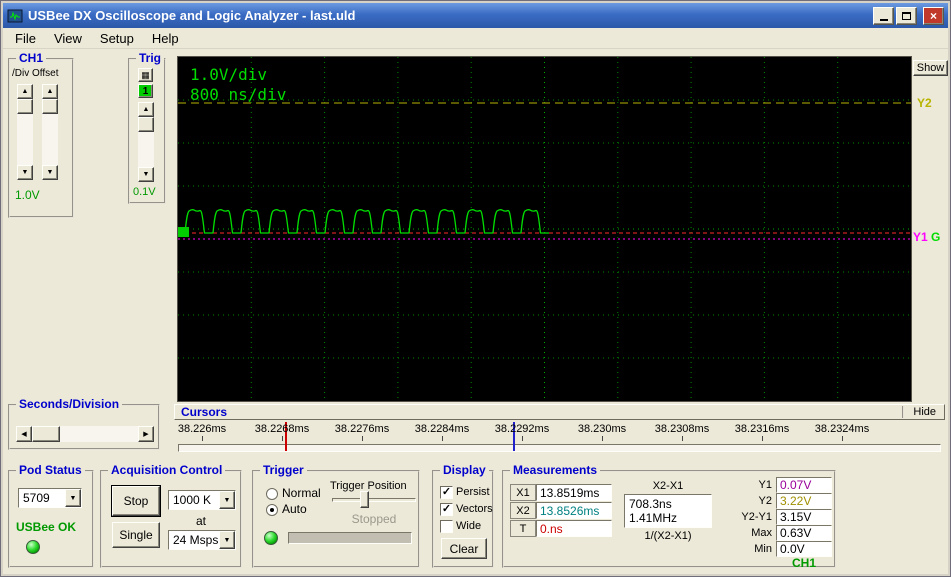 This screenshot has width=951, height=577. I want to click on seconds-division-scrollbar: ◀ ▶, so click(85, 434).